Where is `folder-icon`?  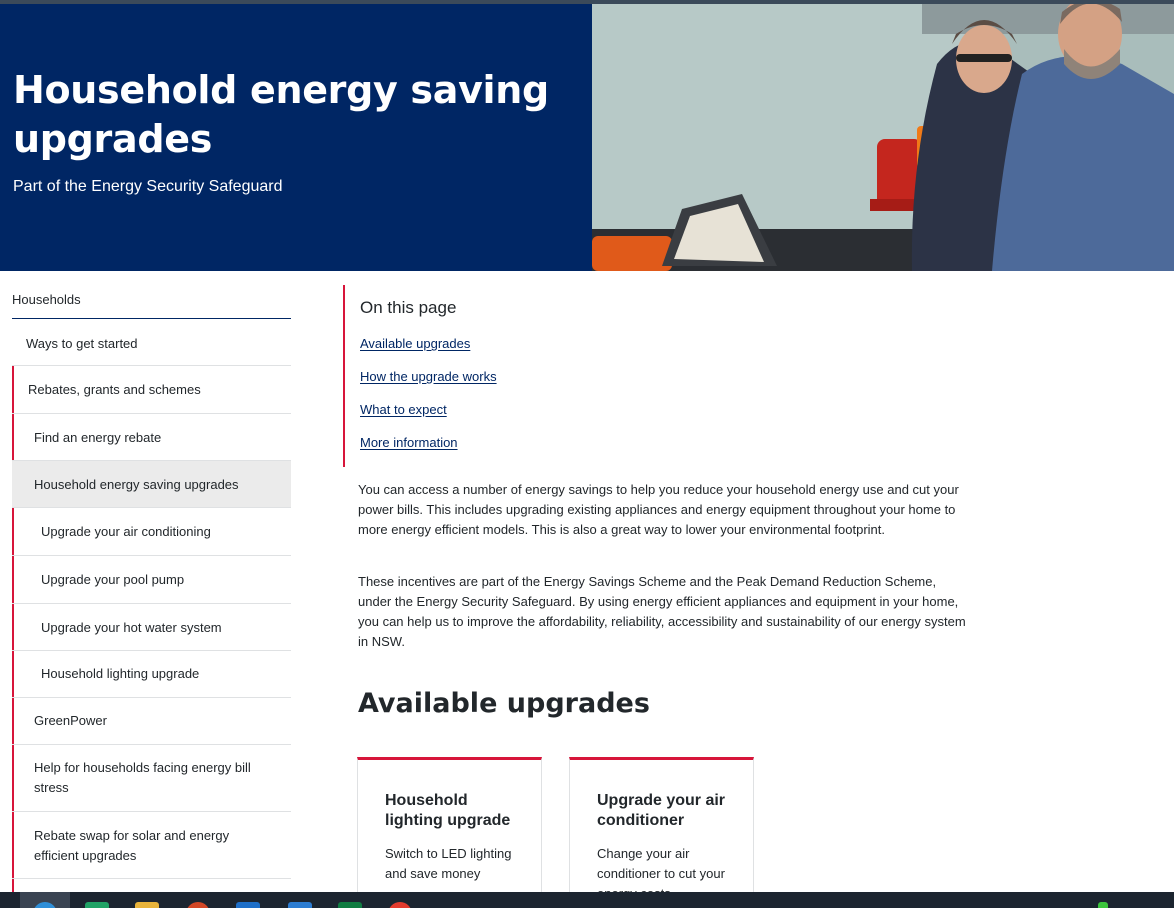 folder-icon is located at coordinates (147, 905).